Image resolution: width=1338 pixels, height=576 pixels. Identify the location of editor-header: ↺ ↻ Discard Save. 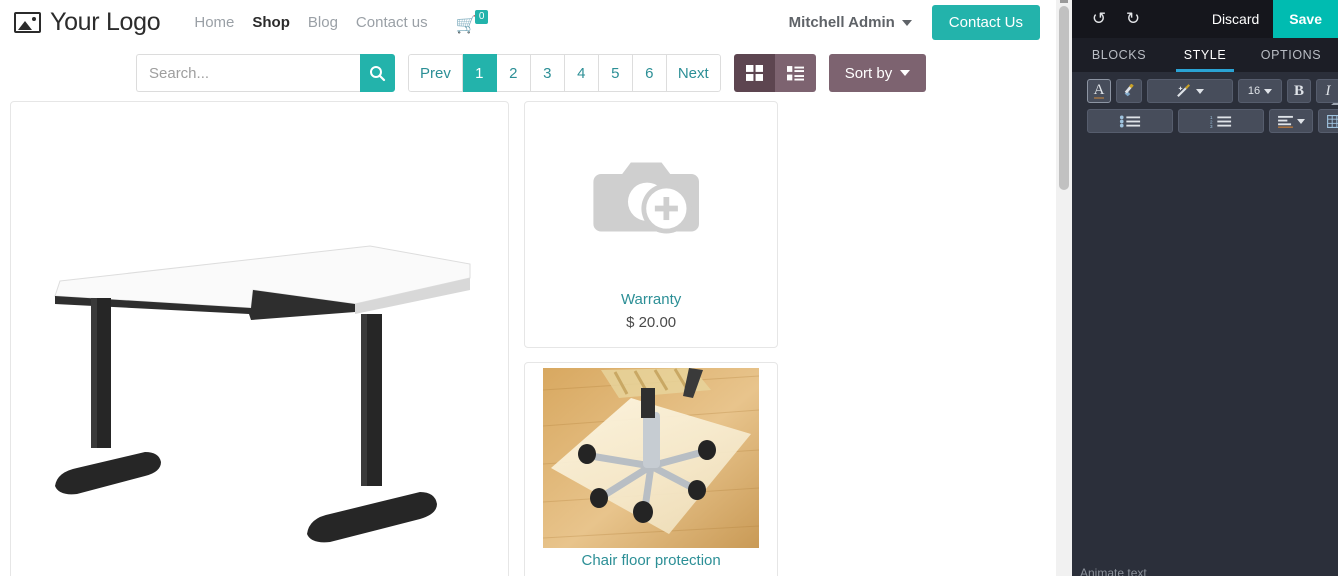
(1205, 19).